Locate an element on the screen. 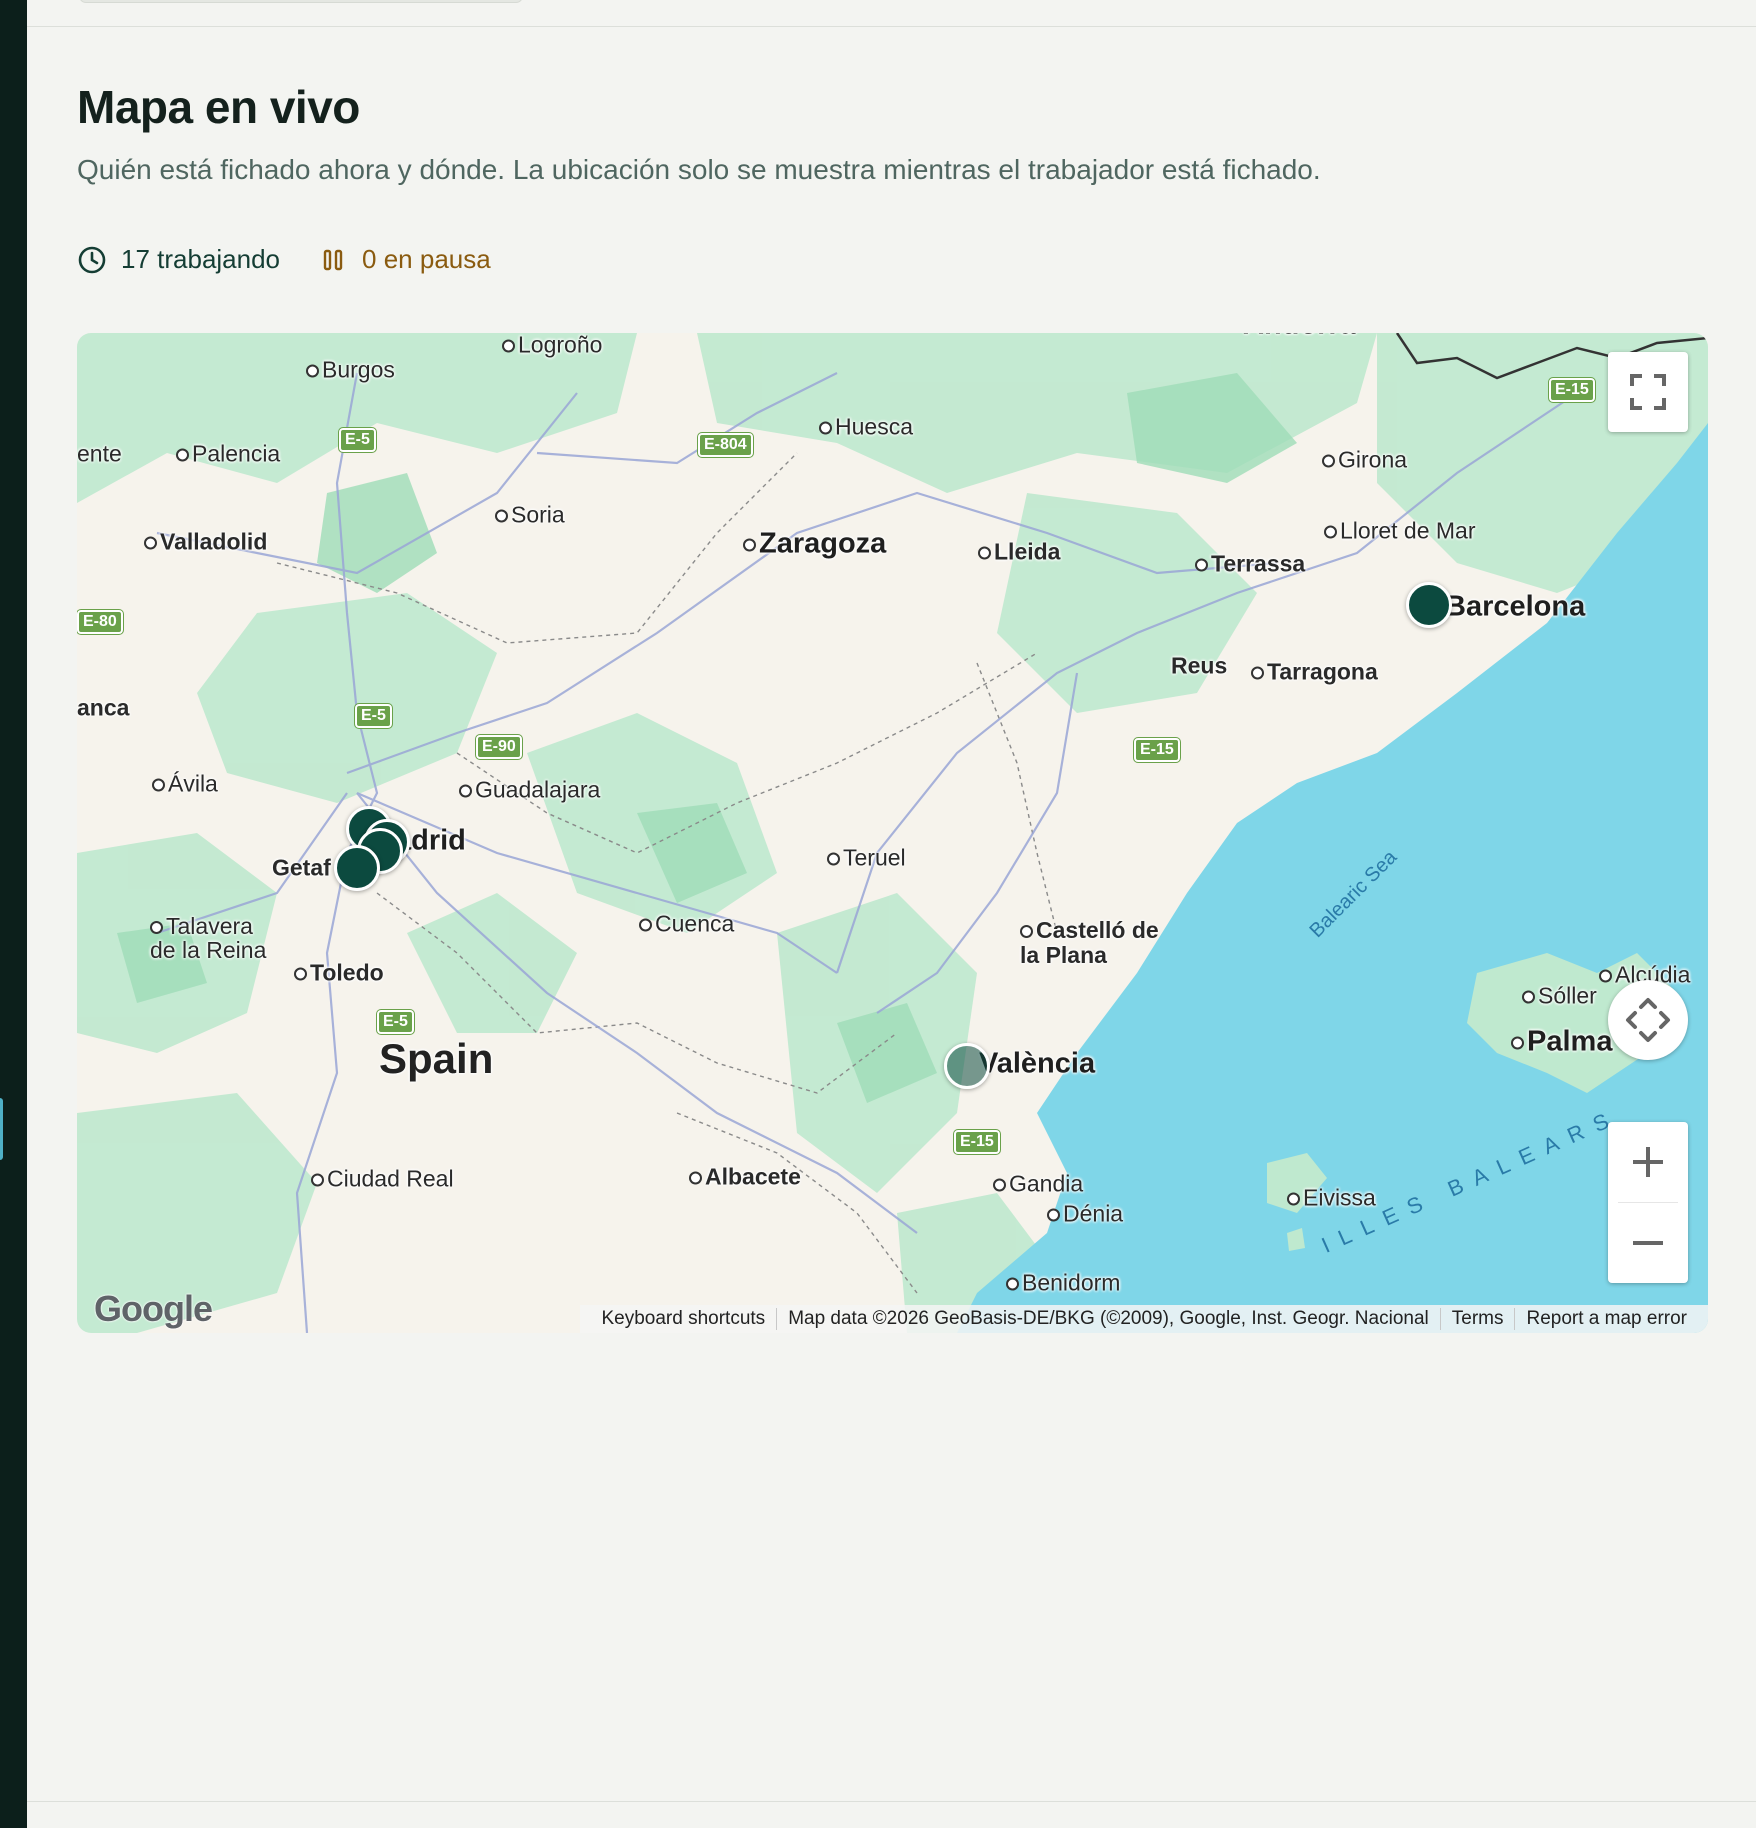 The height and width of the screenshot is (1828, 1756). city-toledo: Toledo is located at coordinates (339, 973).